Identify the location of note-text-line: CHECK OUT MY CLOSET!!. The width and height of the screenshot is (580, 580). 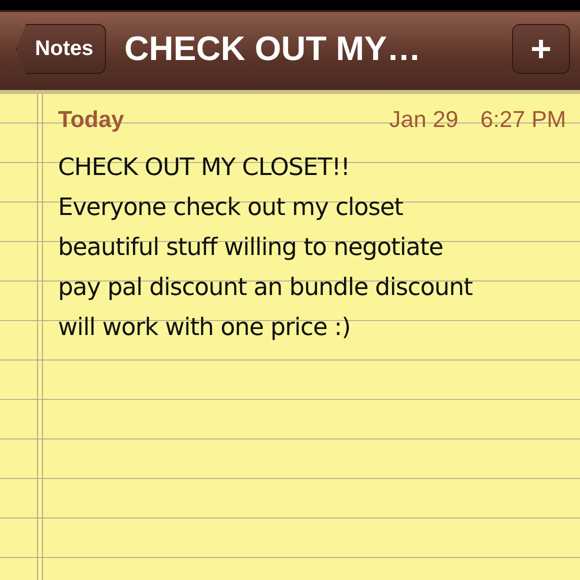
(204, 167).